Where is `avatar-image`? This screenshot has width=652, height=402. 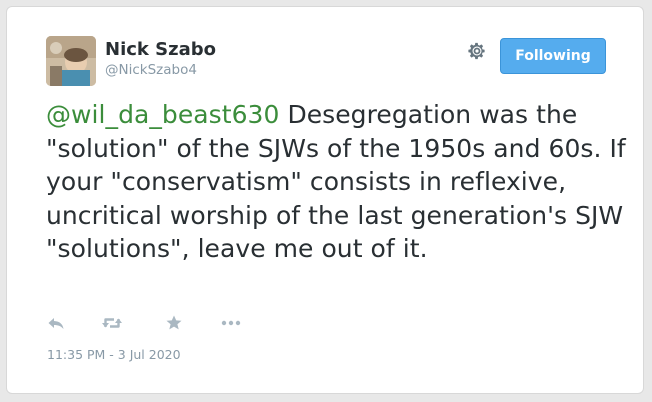
avatar-image is located at coordinates (71, 61).